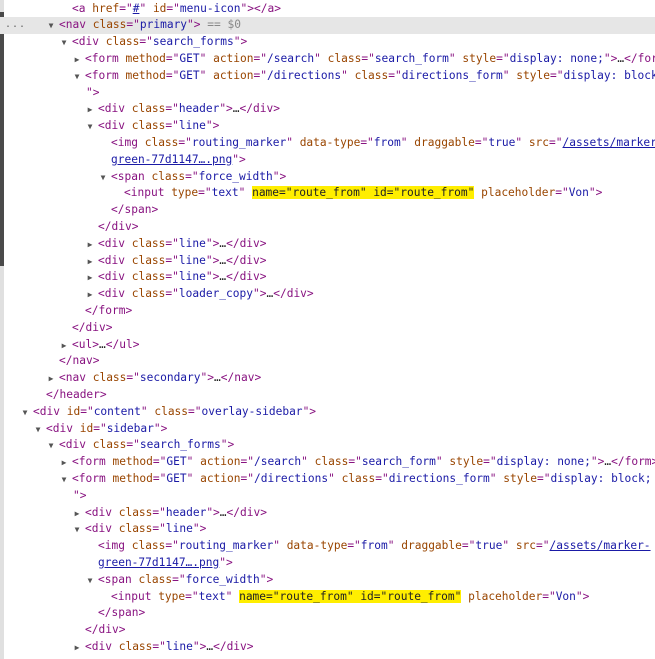 This screenshot has width=655, height=659. What do you see at coordinates (327, 345) in the screenshot?
I see `dom-node-row: ▶ <ul>…</ul>` at bounding box center [327, 345].